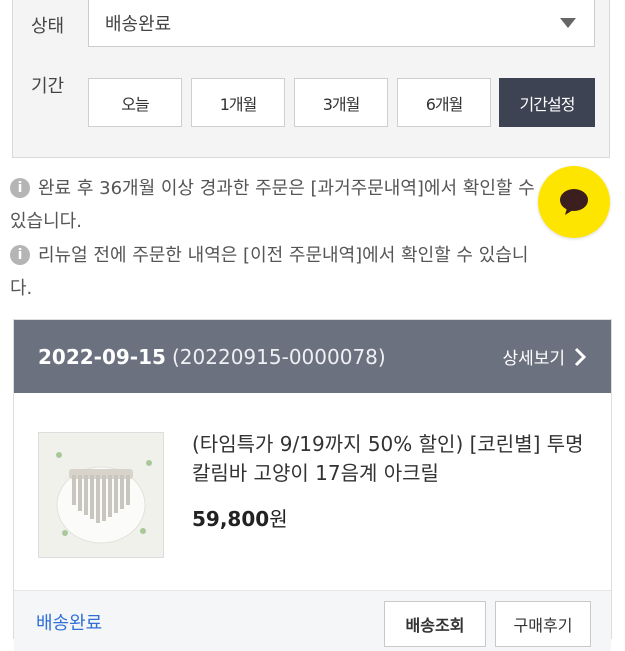 Image resolution: width=625 pixels, height=651 pixels. I want to click on kakao-chat-button, so click(574, 202).